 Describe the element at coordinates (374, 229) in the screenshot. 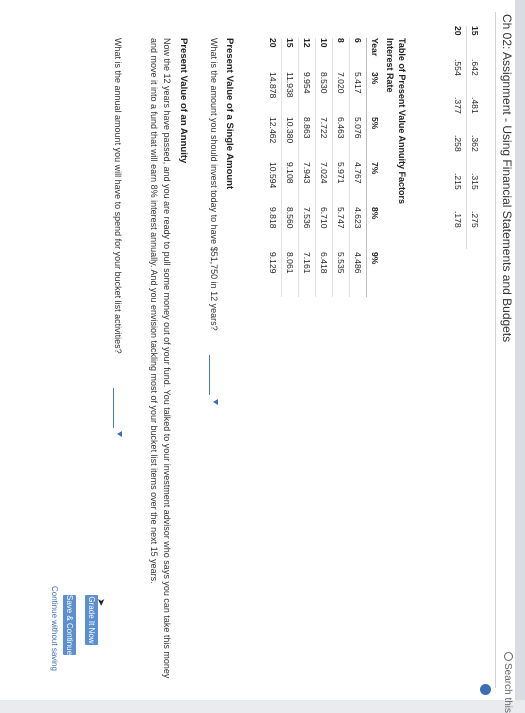

I see `column-header: 8%` at that location.